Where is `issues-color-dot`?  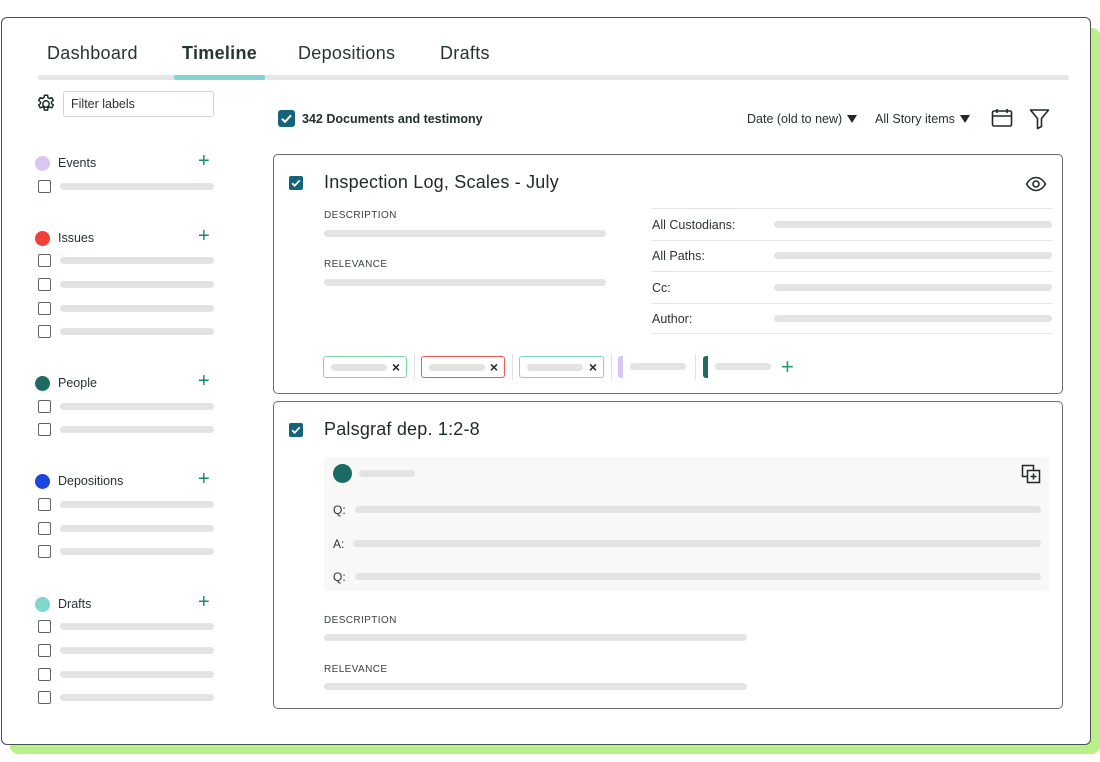 issues-color-dot is located at coordinates (42, 238).